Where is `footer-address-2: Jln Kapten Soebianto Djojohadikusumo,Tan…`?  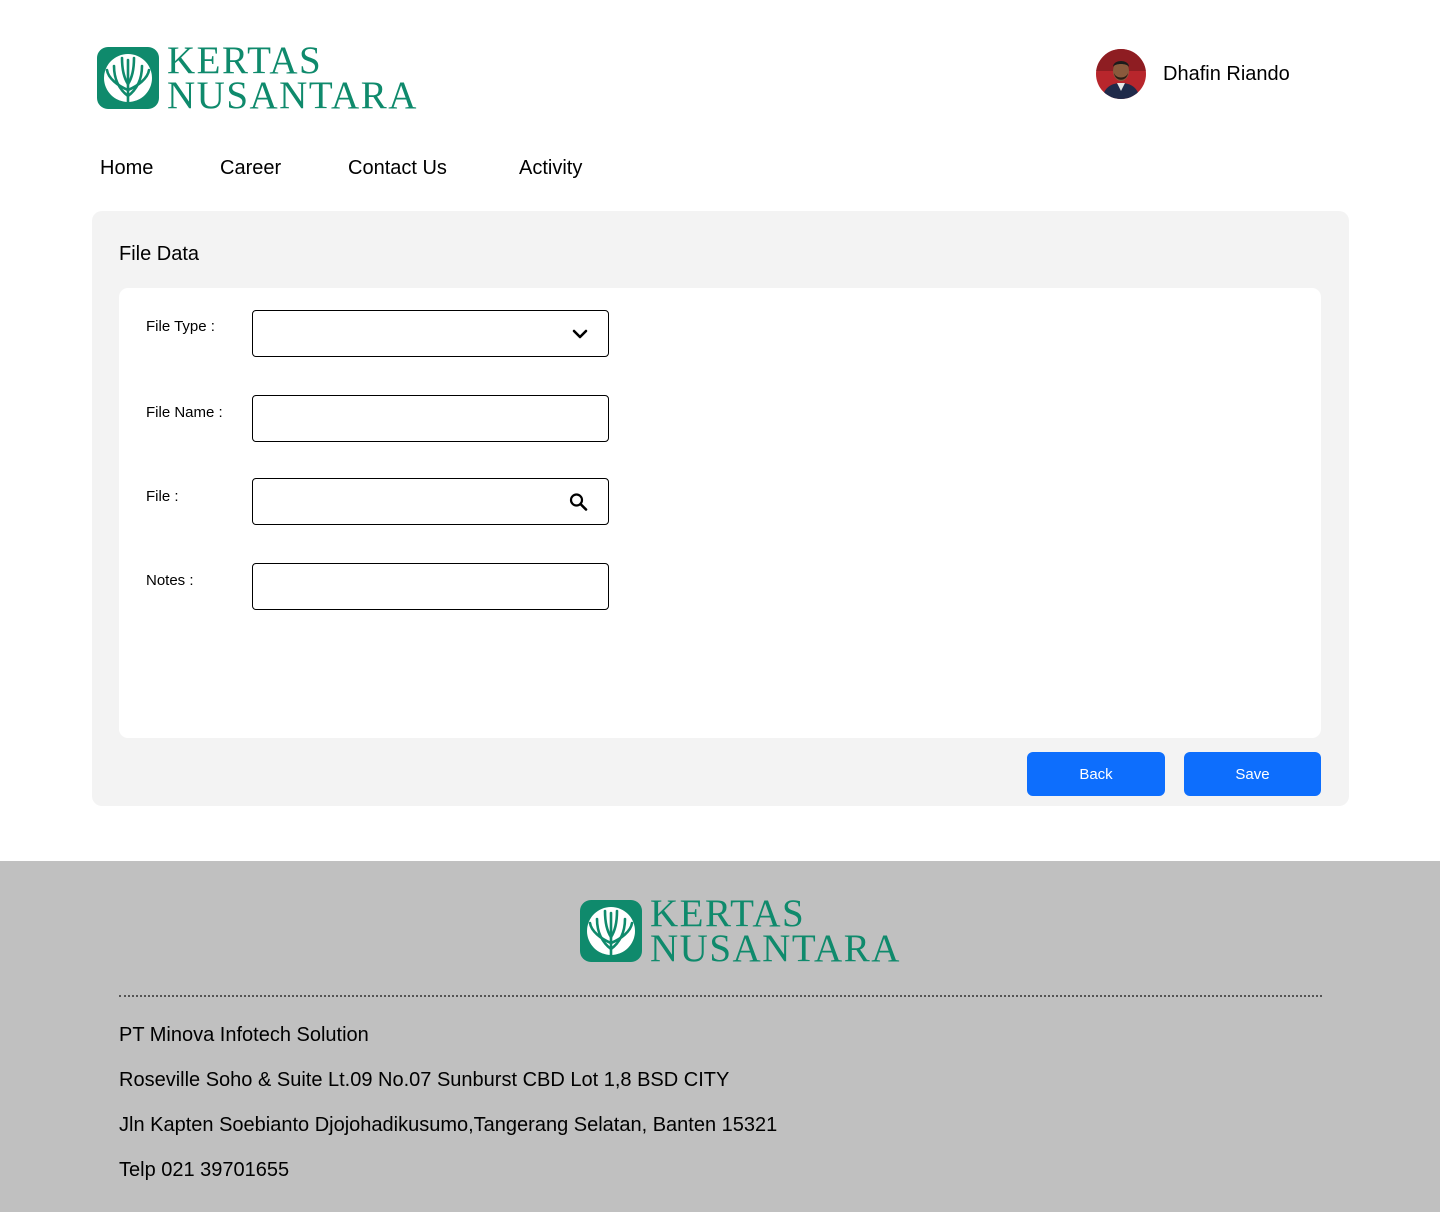
footer-address-2: Jln Kapten Soebianto Djojohadikusumo,Tan… is located at coordinates (448, 1125).